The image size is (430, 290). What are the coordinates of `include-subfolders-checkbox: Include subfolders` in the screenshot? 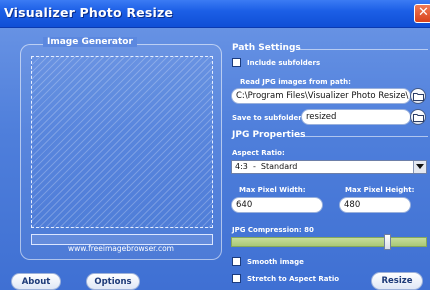 It's located at (276, 62).